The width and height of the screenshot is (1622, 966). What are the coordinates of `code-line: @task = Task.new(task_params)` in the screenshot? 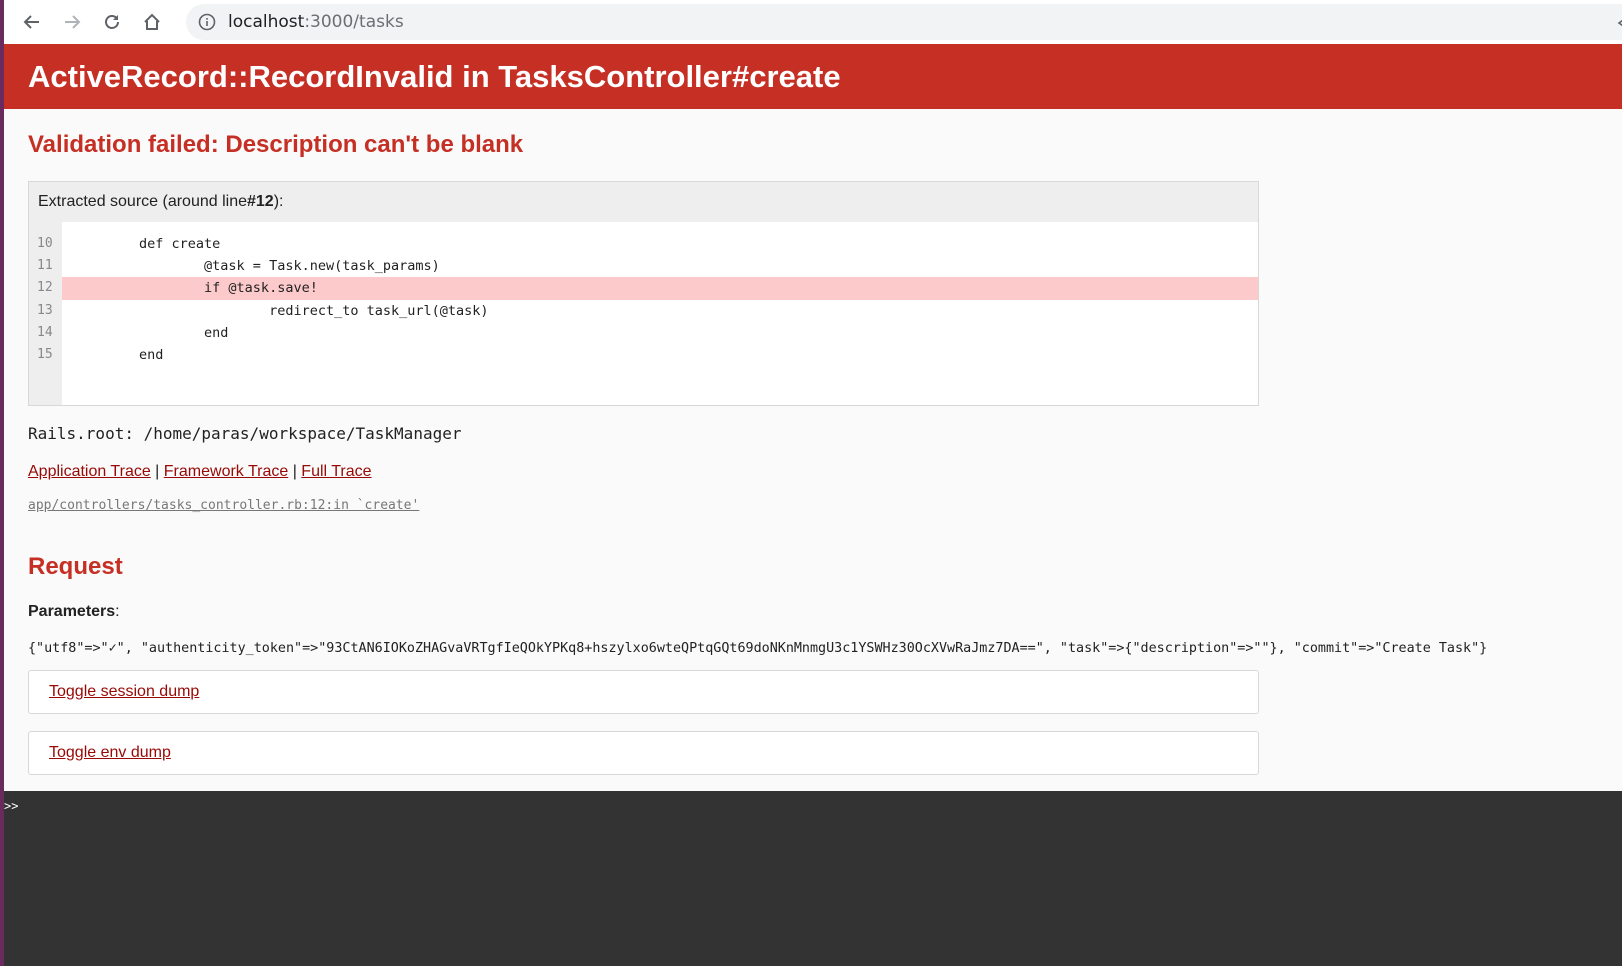 It's located at (257, 266).